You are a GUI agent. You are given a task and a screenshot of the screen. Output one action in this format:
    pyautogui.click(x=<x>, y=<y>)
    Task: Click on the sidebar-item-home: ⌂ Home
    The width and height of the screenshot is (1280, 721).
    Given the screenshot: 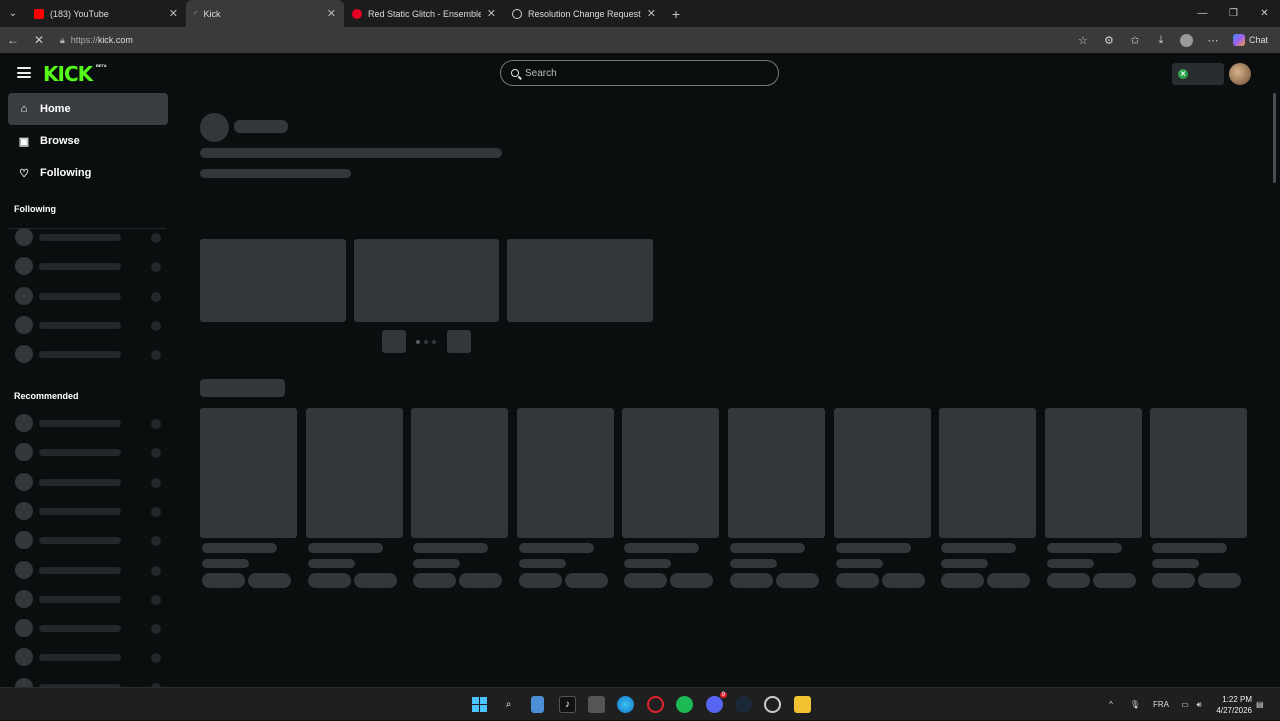 What is the action you would take?
    pyautogui.click(x=88, y=109)
    